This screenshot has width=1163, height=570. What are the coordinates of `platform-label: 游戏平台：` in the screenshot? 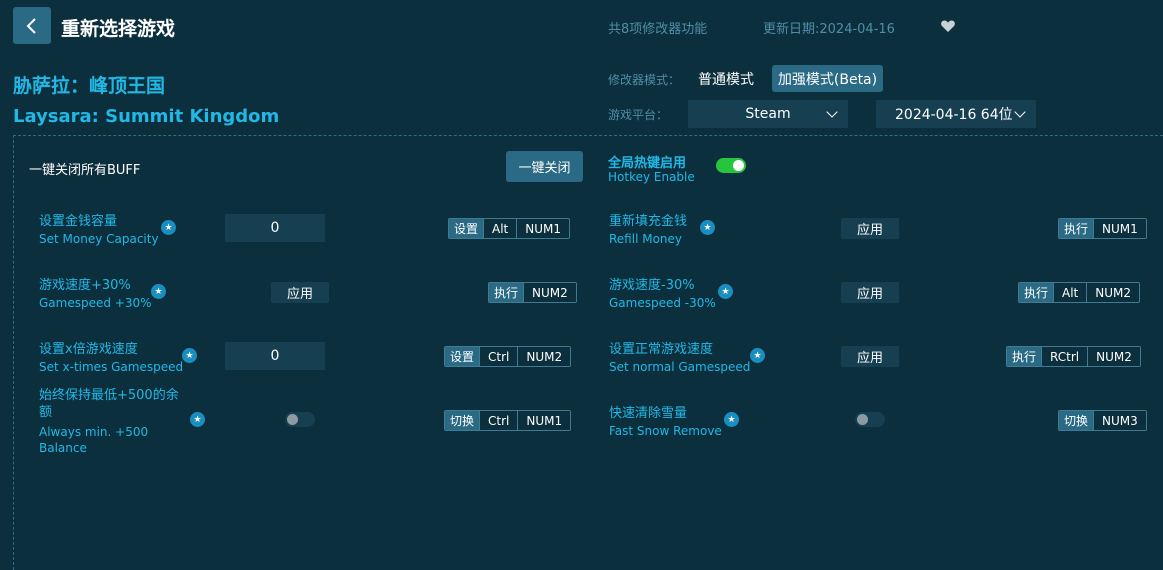 It's located at (638, 115).